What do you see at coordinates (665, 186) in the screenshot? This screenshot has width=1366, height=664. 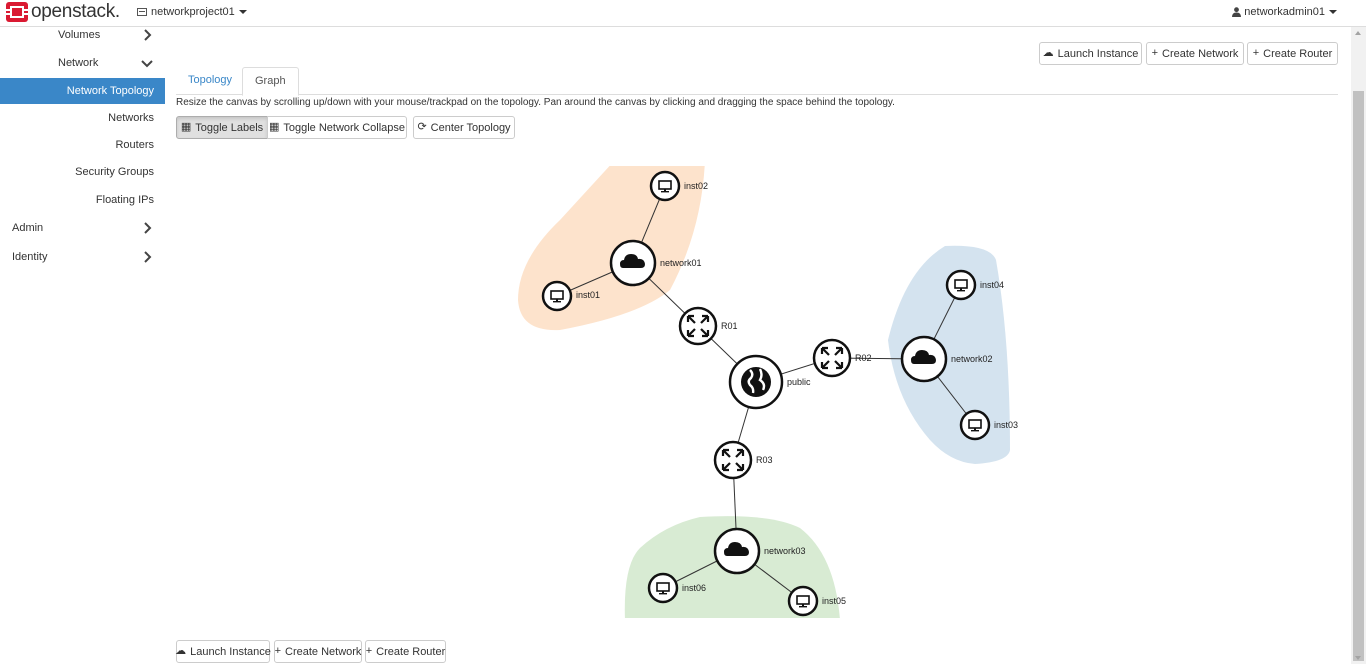 I see `instance-inst02-node` at bounding box center [665, 186].